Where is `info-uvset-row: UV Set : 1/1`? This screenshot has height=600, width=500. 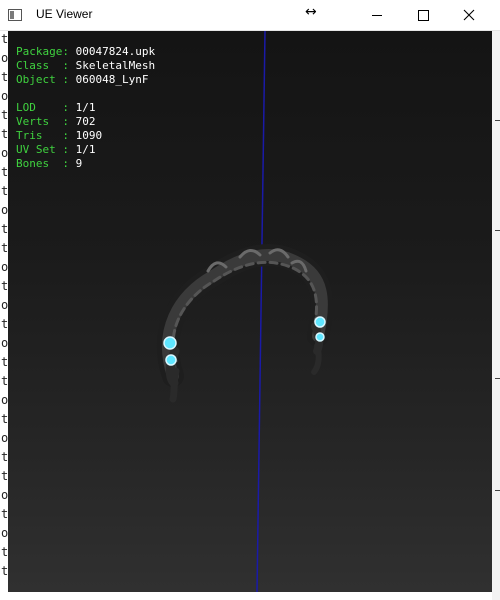 info-uvset-row: UV Set : 1/1 is located at coordinates (56, 149).